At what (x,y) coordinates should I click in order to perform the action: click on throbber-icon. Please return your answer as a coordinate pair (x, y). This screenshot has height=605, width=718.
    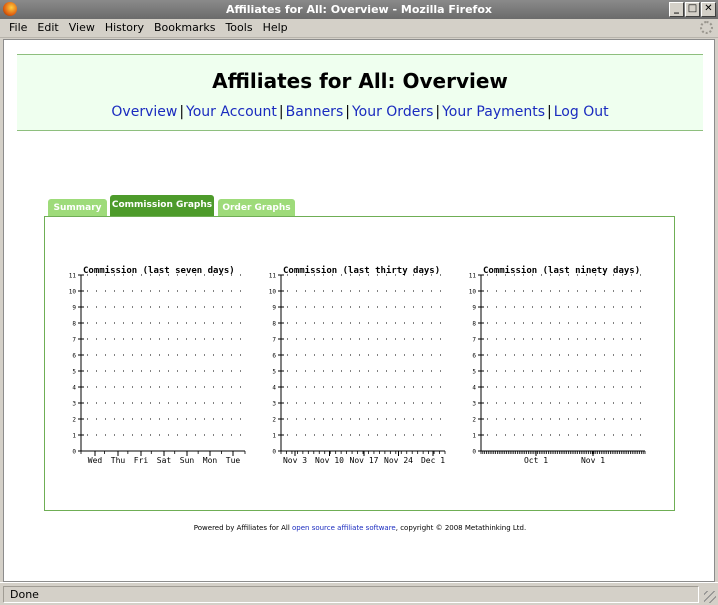
    Looking at the image, I should click on (706, 27).